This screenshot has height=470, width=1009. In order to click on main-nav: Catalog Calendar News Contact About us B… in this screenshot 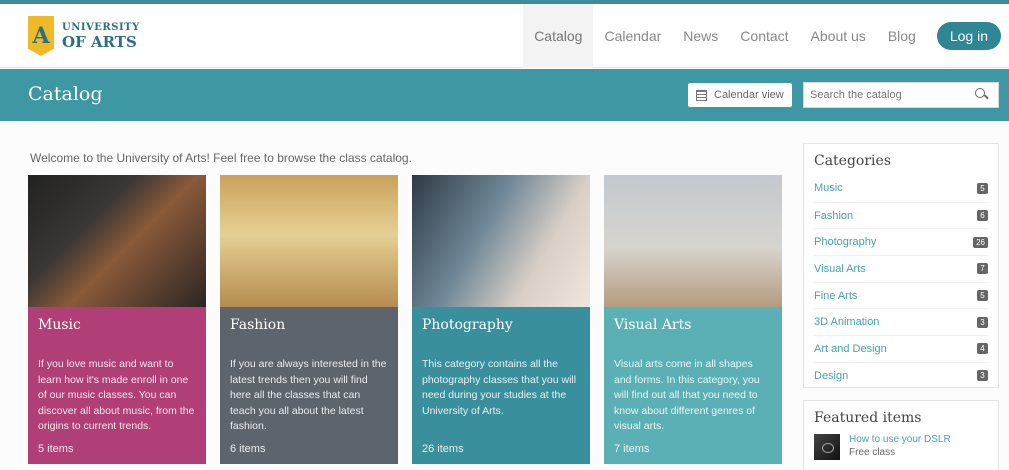, I will do `click(762, 36)`.